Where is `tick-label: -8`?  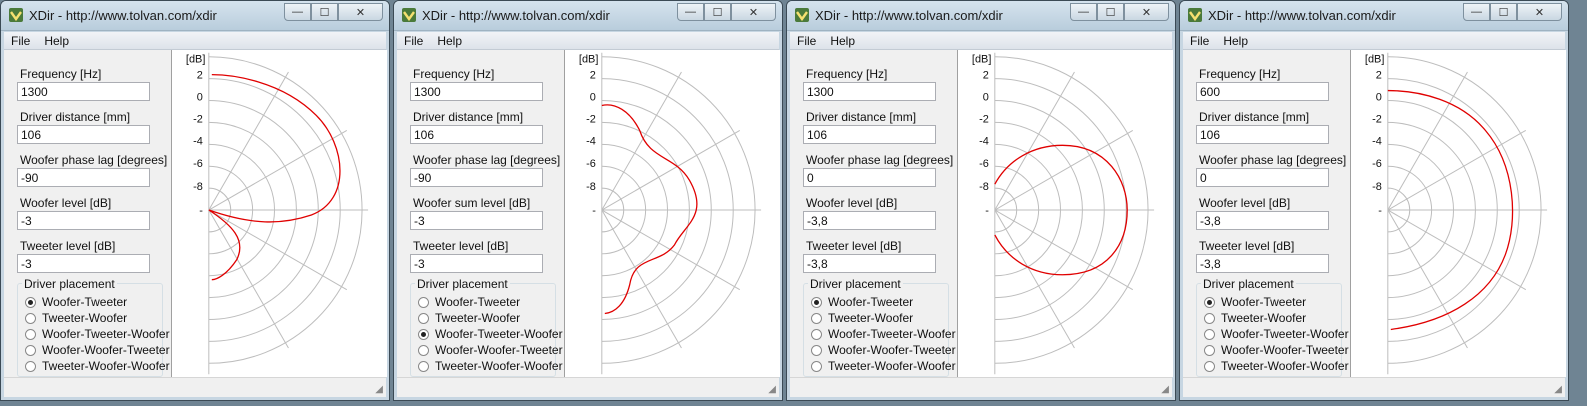
tick-label: -8 is located at coordinates (198, 187).